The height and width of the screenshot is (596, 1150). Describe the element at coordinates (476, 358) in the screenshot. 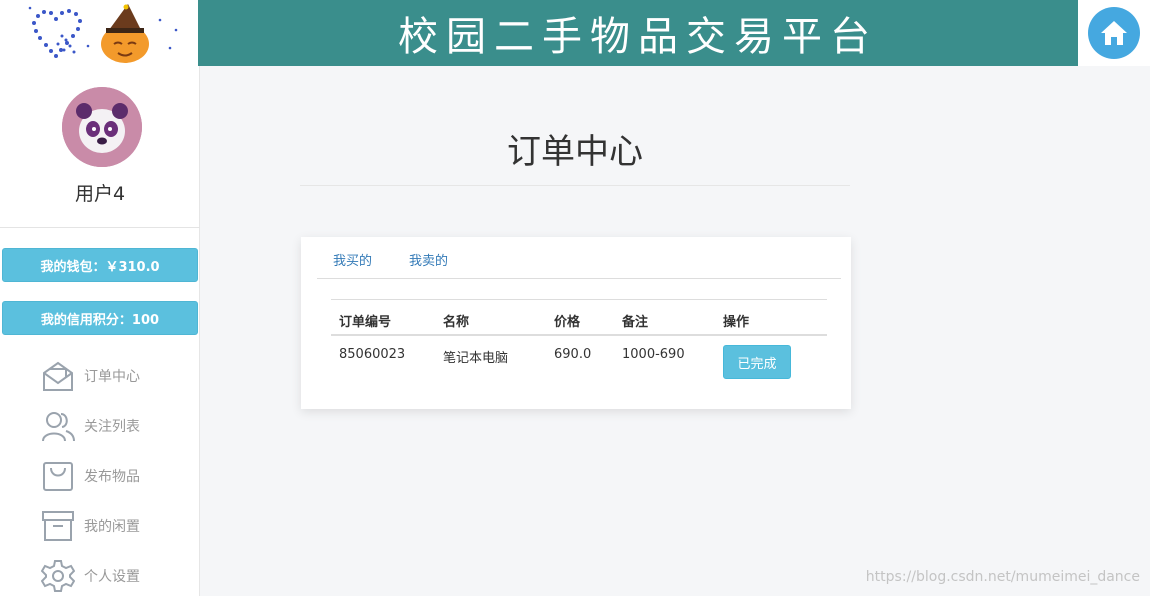

I see `item-name: 笔记本电脑` at that location.